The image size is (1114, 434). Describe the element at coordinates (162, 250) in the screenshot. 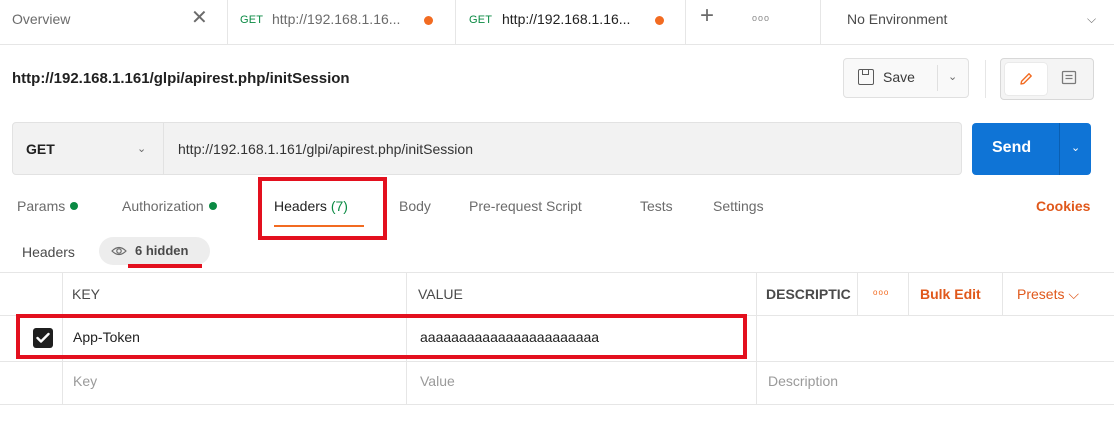

I see `hidden-headers-count: 6 hidden` at that location.